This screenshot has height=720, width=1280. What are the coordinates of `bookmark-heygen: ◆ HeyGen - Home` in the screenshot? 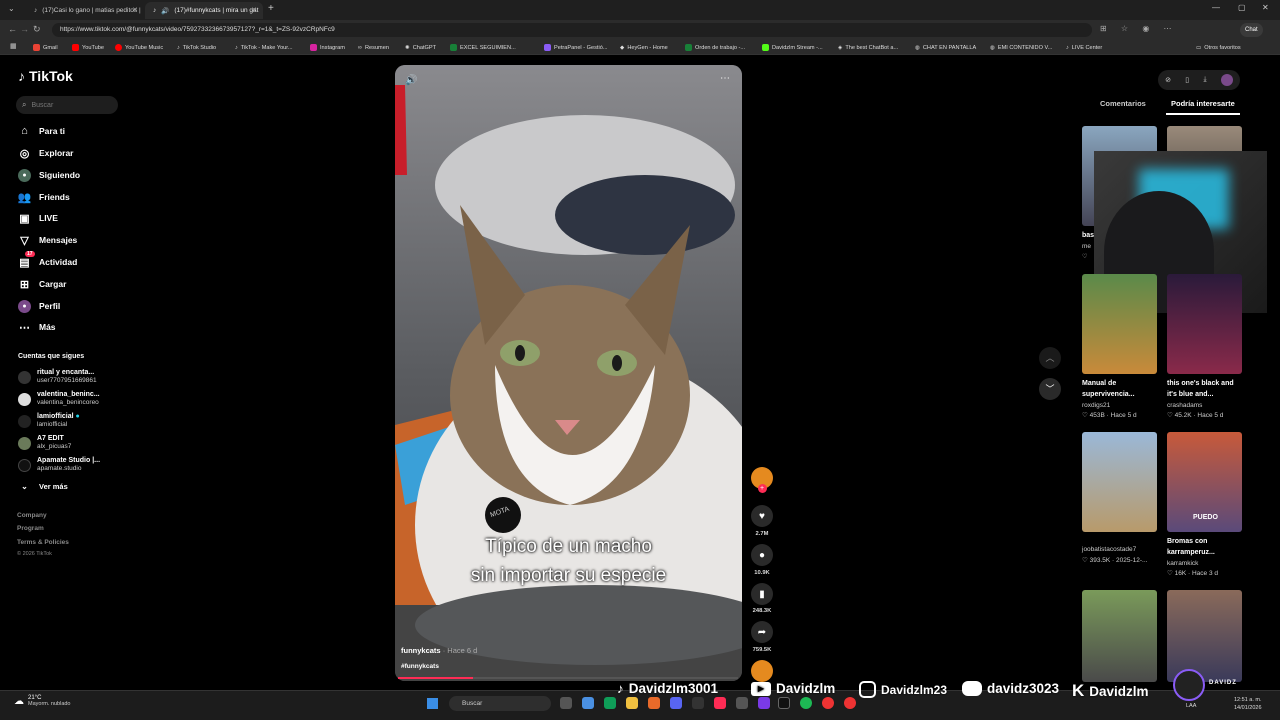 It's located at (644, 47).